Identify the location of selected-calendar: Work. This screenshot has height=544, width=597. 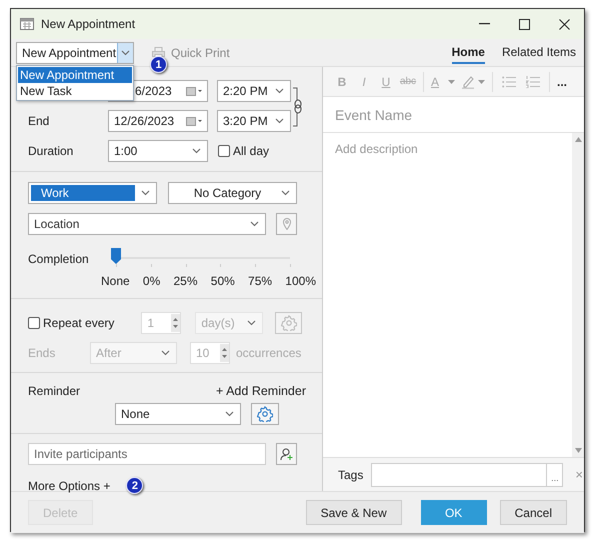
(83, 193).